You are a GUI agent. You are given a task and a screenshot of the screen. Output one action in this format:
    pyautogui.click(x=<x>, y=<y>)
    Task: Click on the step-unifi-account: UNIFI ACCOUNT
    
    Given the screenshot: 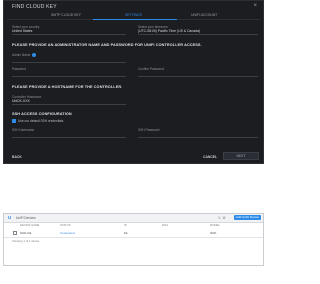 What is the action you would take?
    pyautogui.click(x=204, y=15)
    